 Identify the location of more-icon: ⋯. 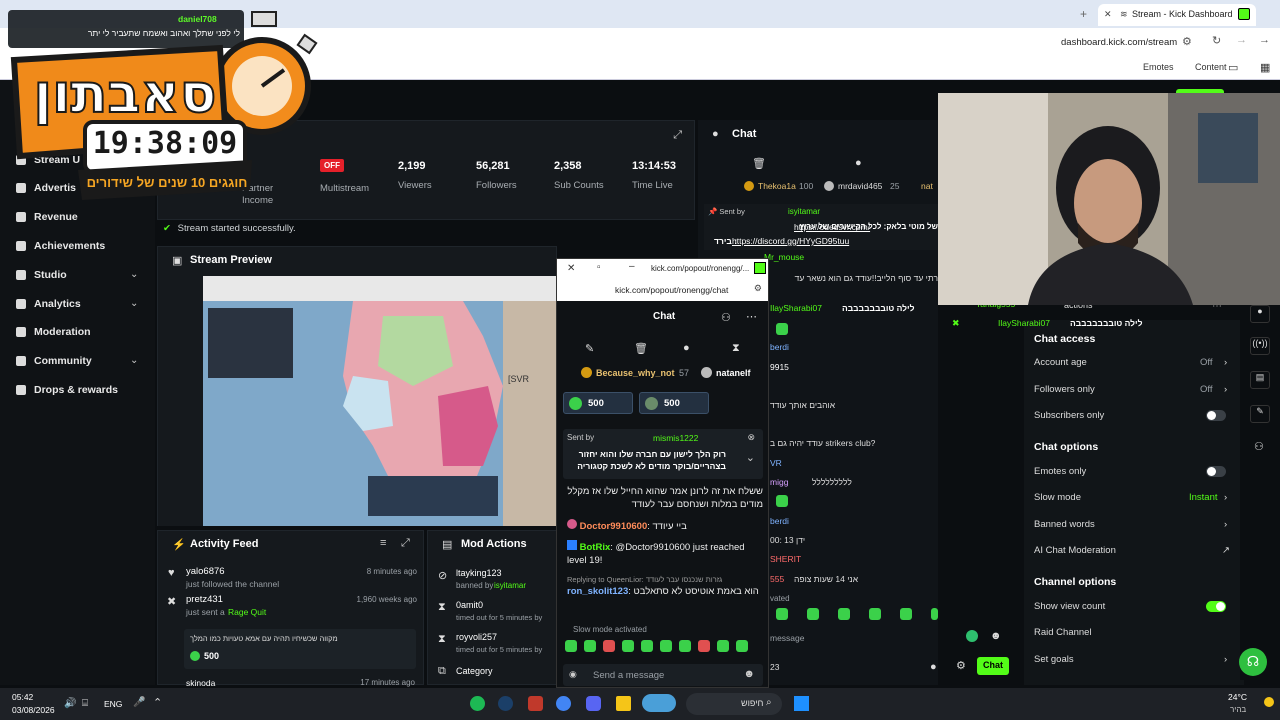
(751, 316).